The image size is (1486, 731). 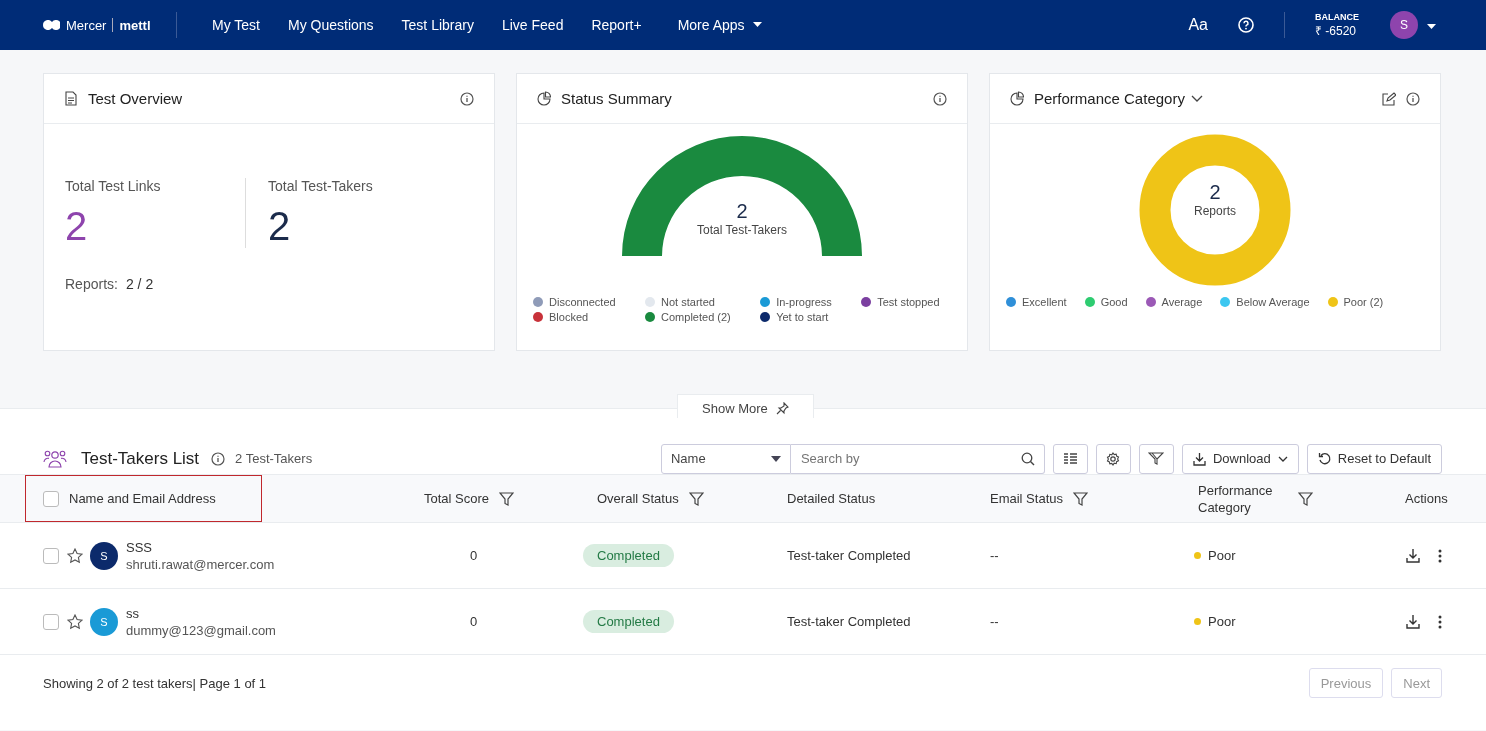 I want to click on undo-icon, so click(x=1324, y=458).